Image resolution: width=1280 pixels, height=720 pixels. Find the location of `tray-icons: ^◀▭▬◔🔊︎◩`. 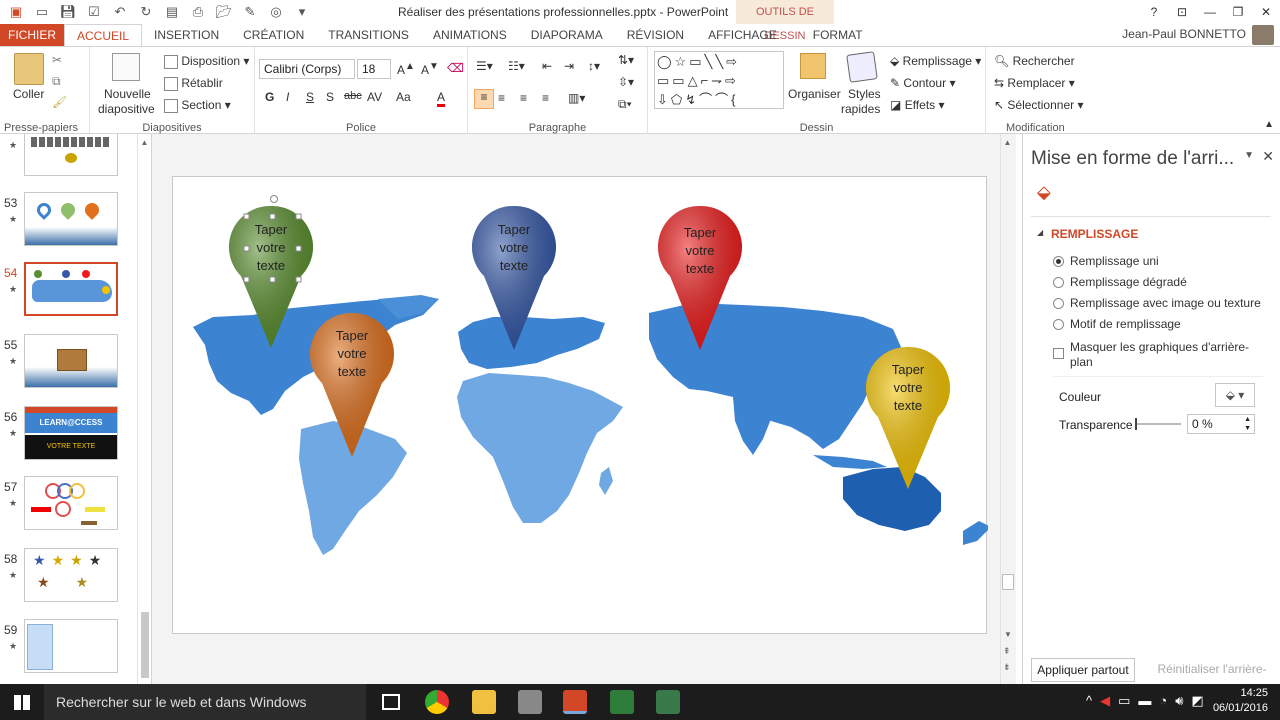

tray-icons: ^◀▭▬◔🔊︎◩ is located at coordinates (1149, 701).